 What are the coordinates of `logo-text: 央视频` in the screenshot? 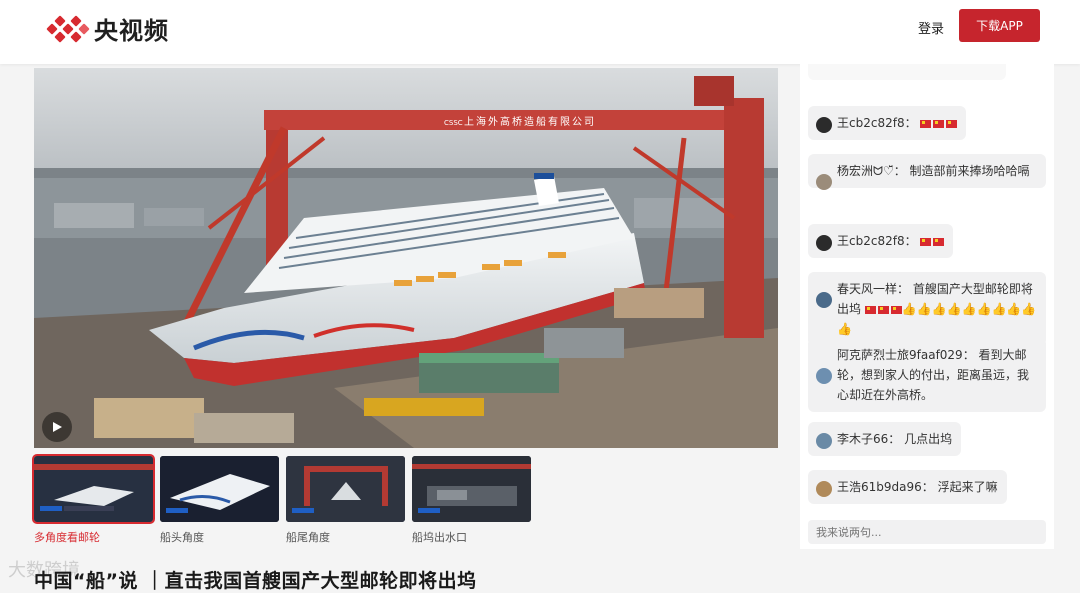 It's located at (131, 31).